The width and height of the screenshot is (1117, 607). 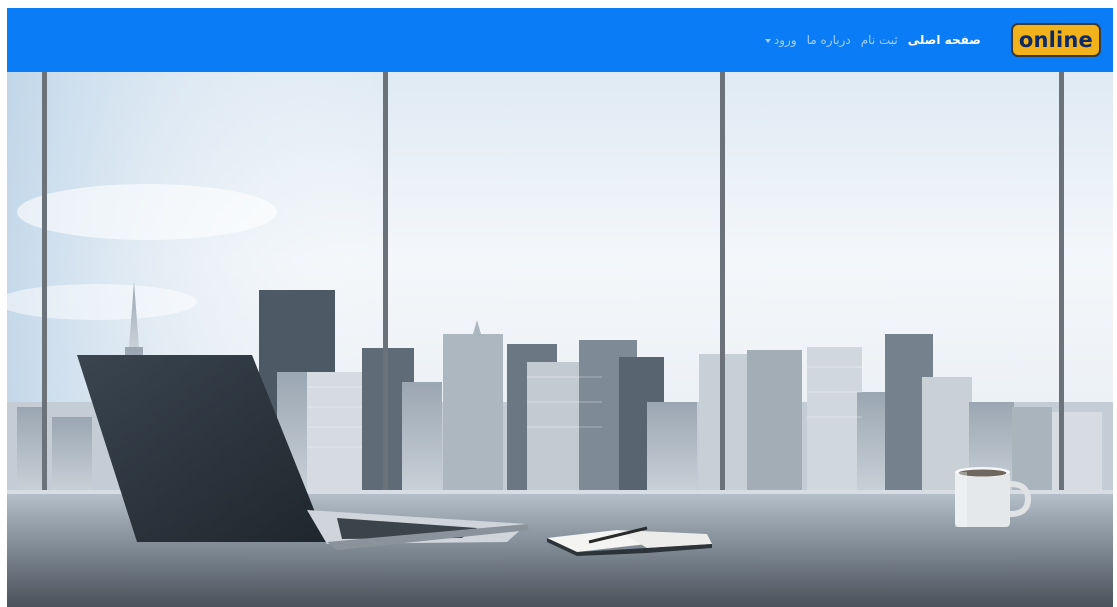 What do you see at coordinates (785, 40) in the screenshot?
I see `nav-link-login-label: ورود` at bounding box center [785, 40].